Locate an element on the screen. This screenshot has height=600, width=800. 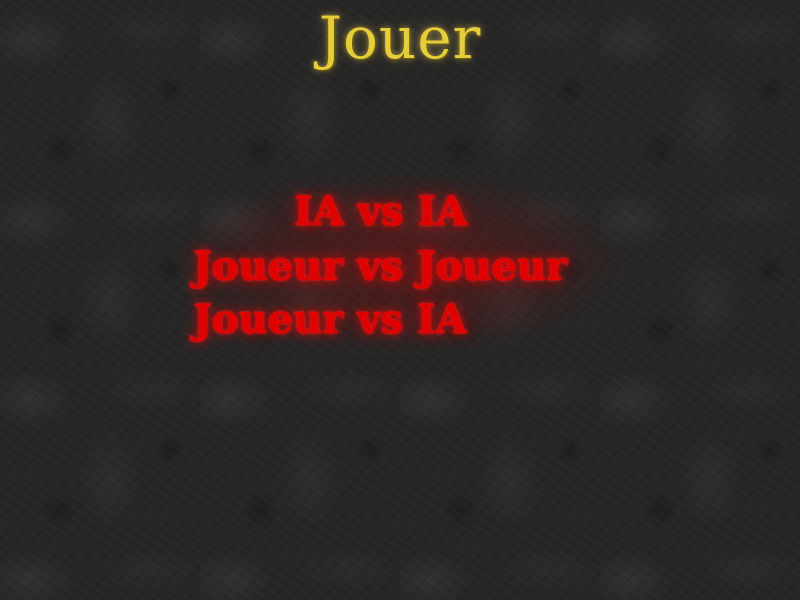
menu-item-joueur-vs-ia: Joueur vs IA is located at coordinates (330, 320).